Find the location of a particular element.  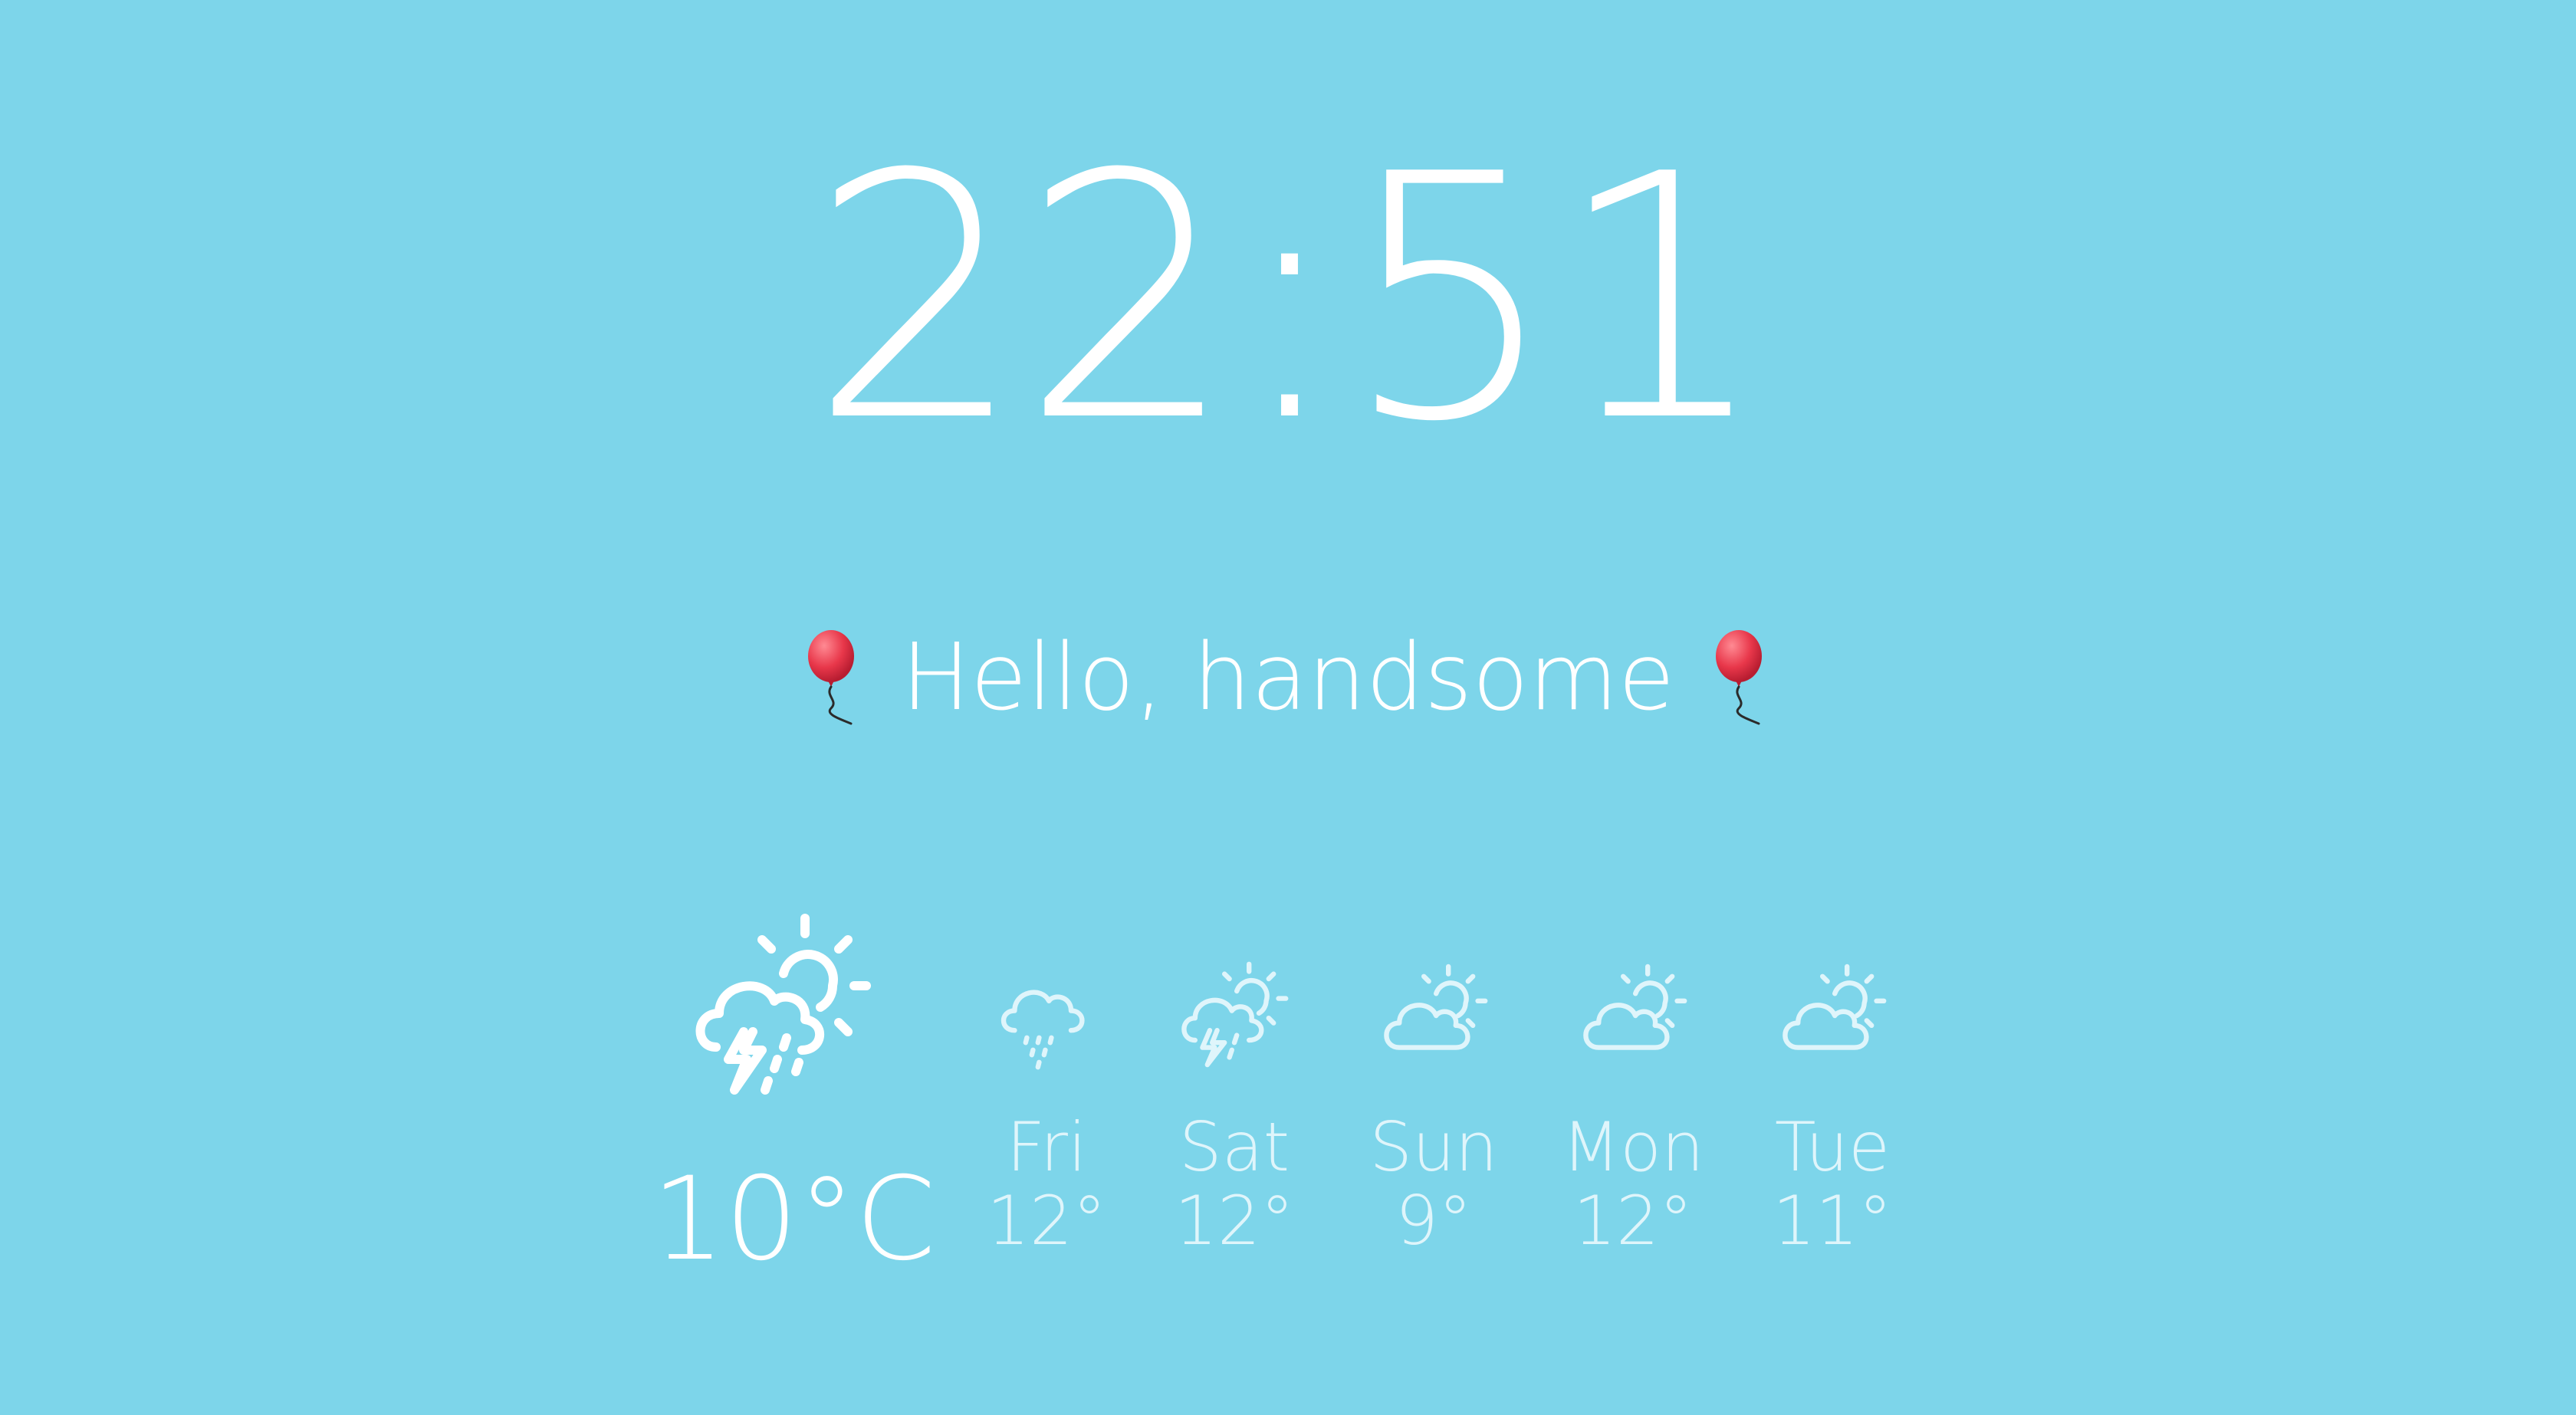

greeting: Hello, handsome is located at coordinates (1288, 678).